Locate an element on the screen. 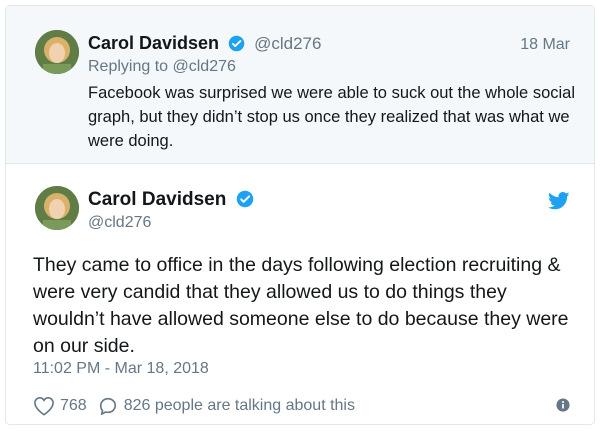 This screenshot has width=600, height=432. reply-conversation-button: 826 people are talking about this is located at coordinates (226, 406).